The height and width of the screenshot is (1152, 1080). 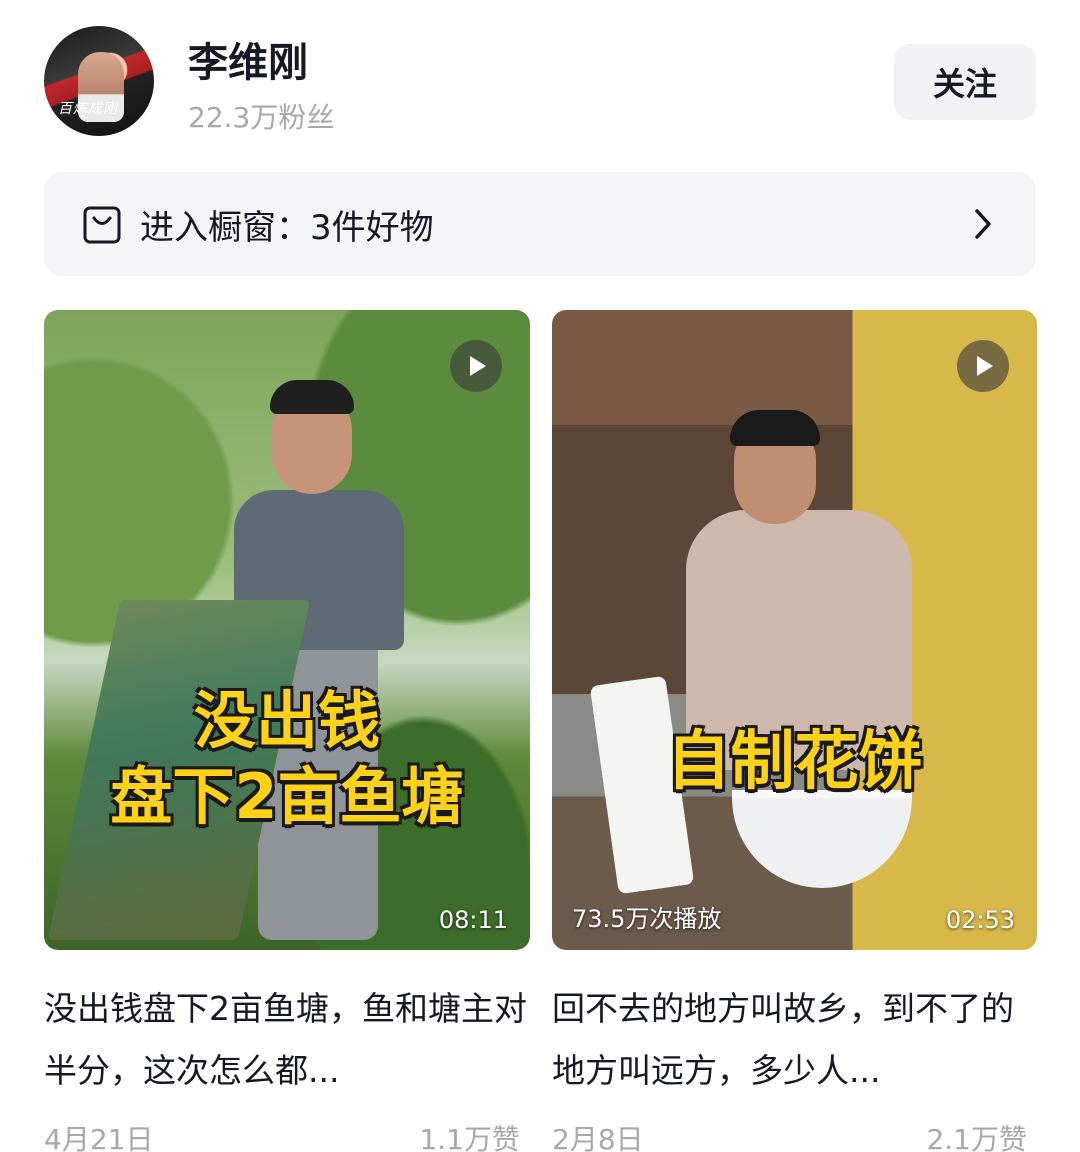 I want to click on thumbnail-overlay-text: 自制花饼, so click(x=794, y=762).